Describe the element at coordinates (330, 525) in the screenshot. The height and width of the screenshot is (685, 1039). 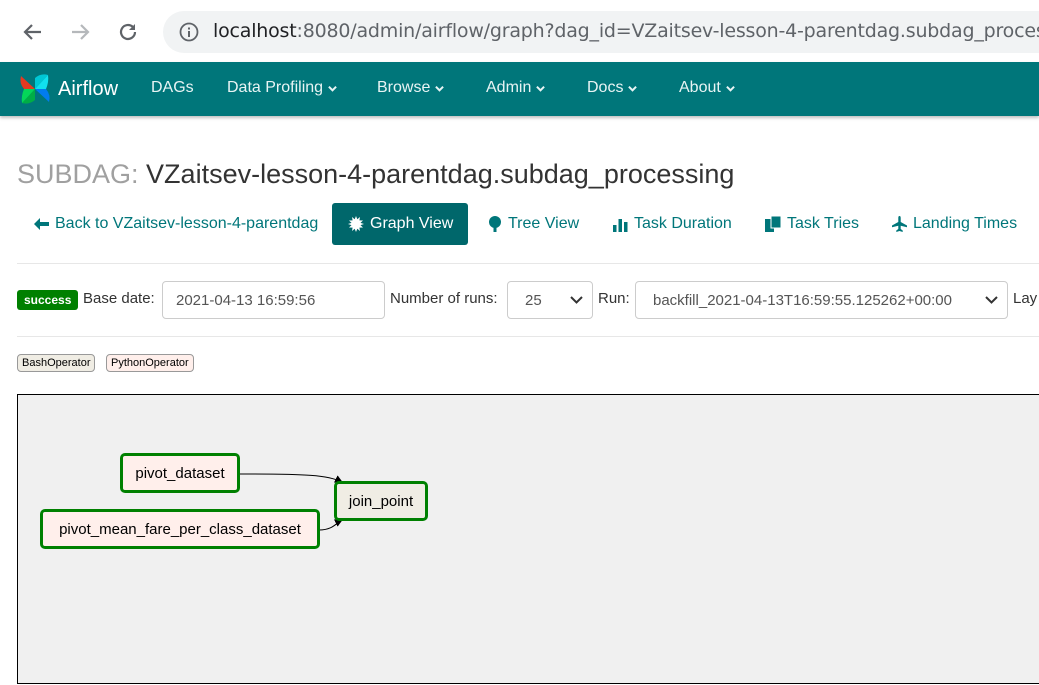
I see `edge-pivot-mean-fare-to-join-point` at that location.